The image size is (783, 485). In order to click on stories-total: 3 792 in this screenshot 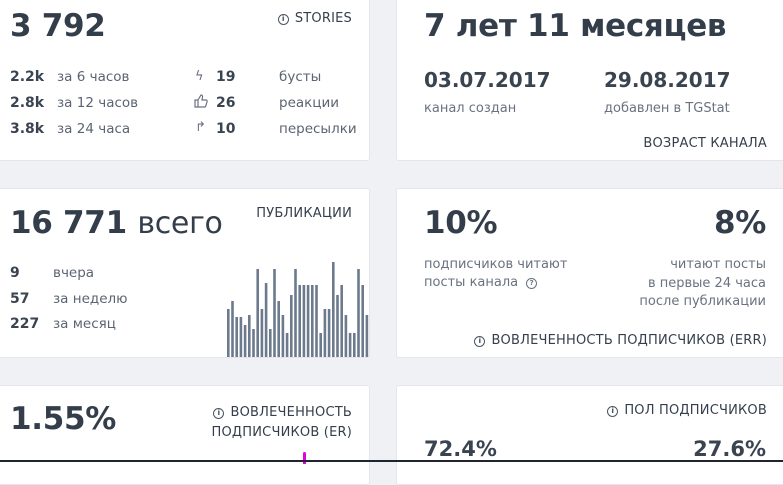, I will do `click(58, 26)`.